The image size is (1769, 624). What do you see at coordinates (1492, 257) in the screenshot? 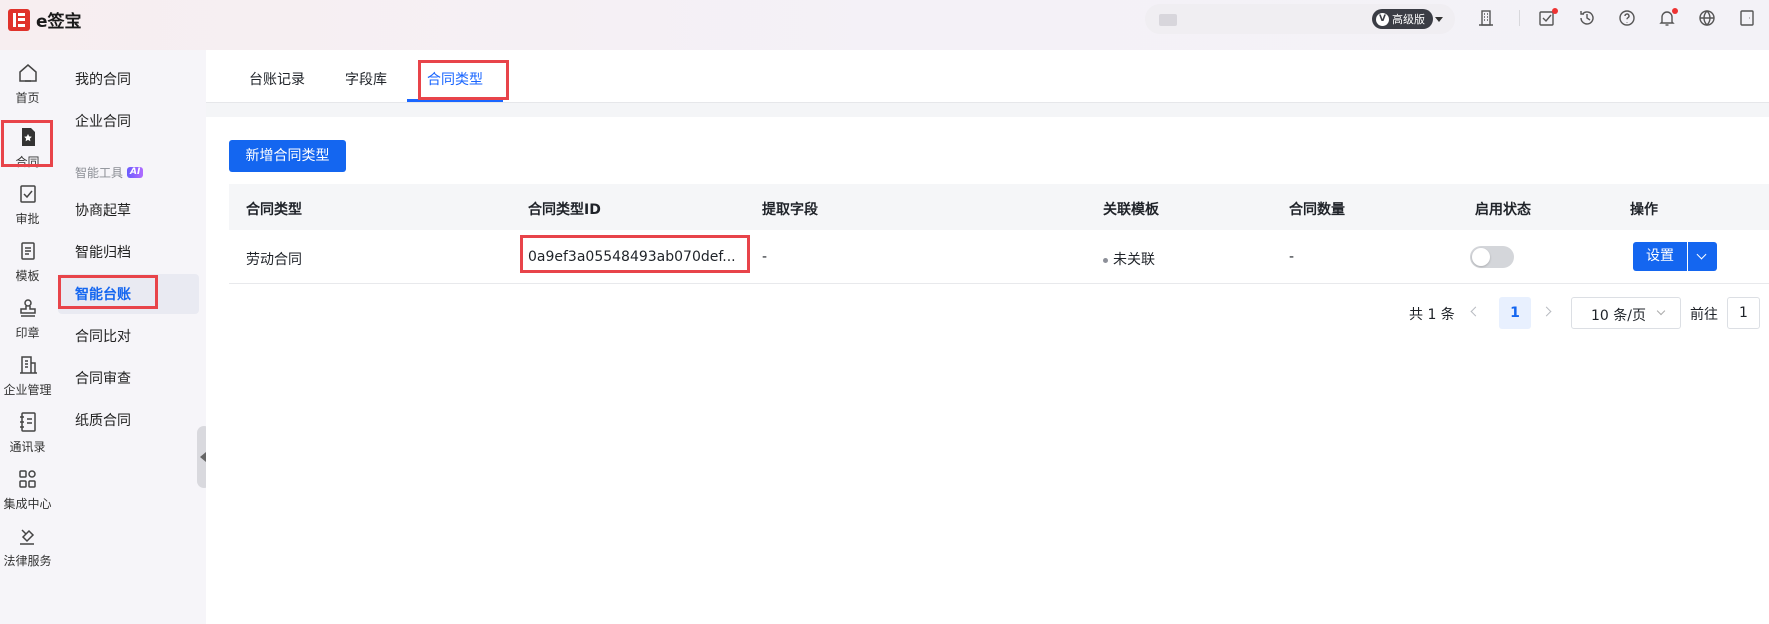
I see `enable-toggle` at bounding box center [1492, 257].